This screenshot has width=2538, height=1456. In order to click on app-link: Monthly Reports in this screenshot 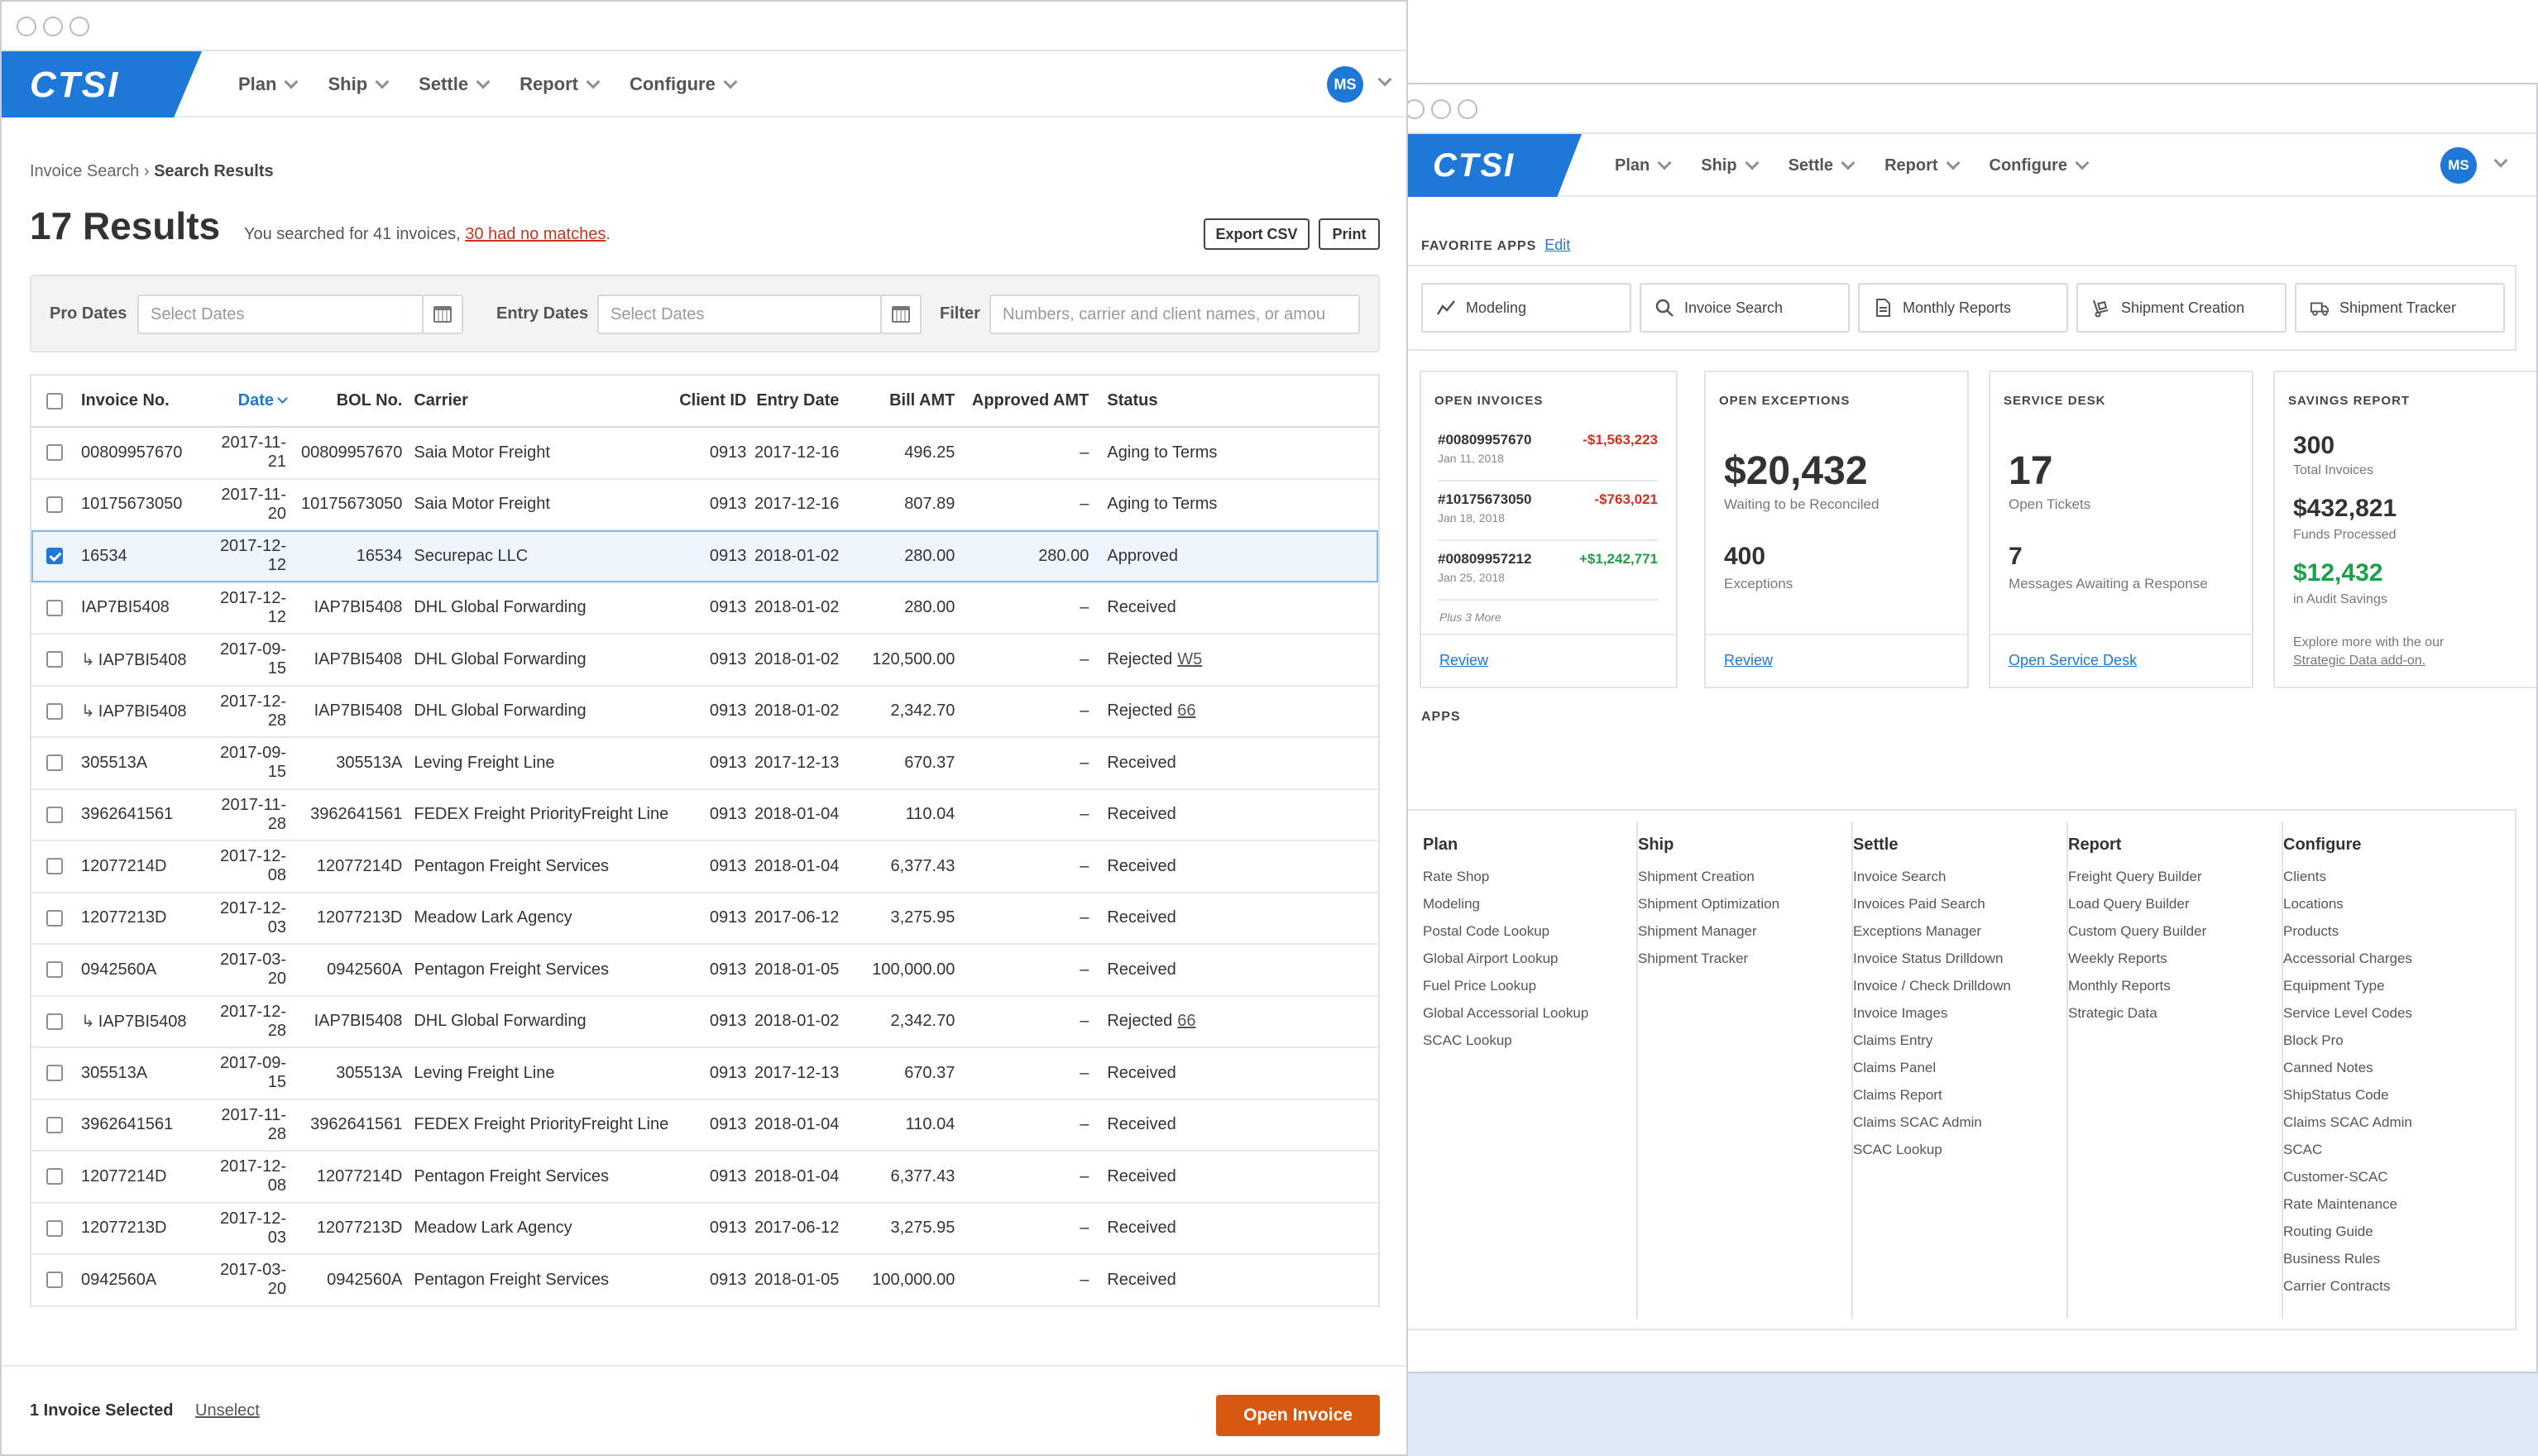, I will do `click(2175, 985)`.